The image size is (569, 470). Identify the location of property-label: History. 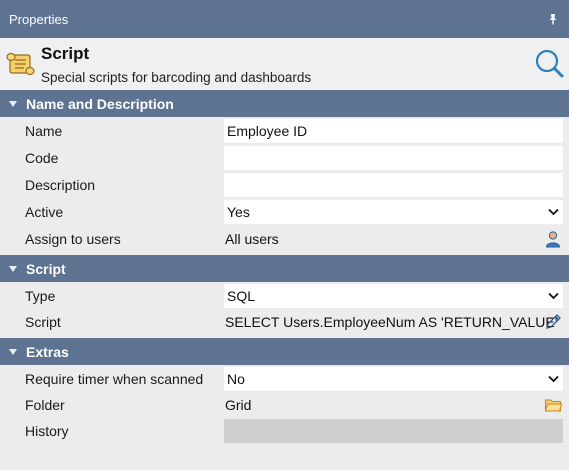
(47, 431).